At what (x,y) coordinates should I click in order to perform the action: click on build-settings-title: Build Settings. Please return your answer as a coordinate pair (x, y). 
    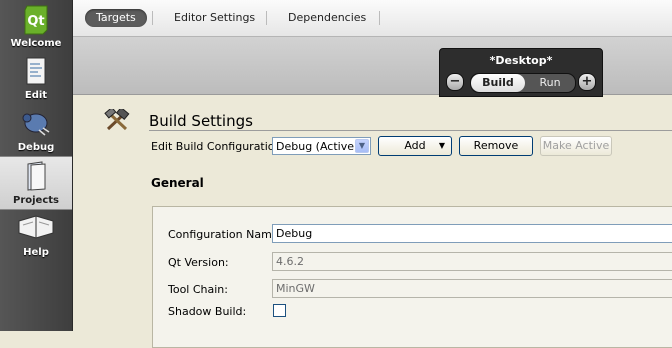
    Looking at the image, I should click on (201, 121).